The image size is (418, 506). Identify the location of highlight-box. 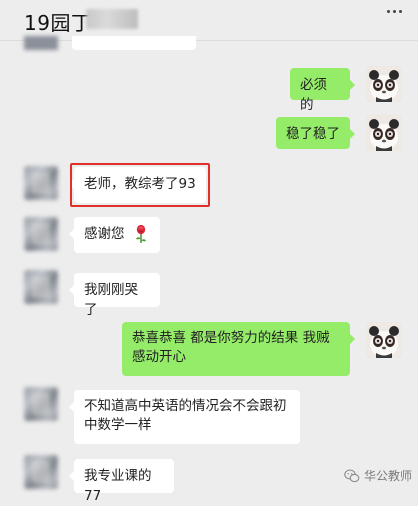
(140, 185).